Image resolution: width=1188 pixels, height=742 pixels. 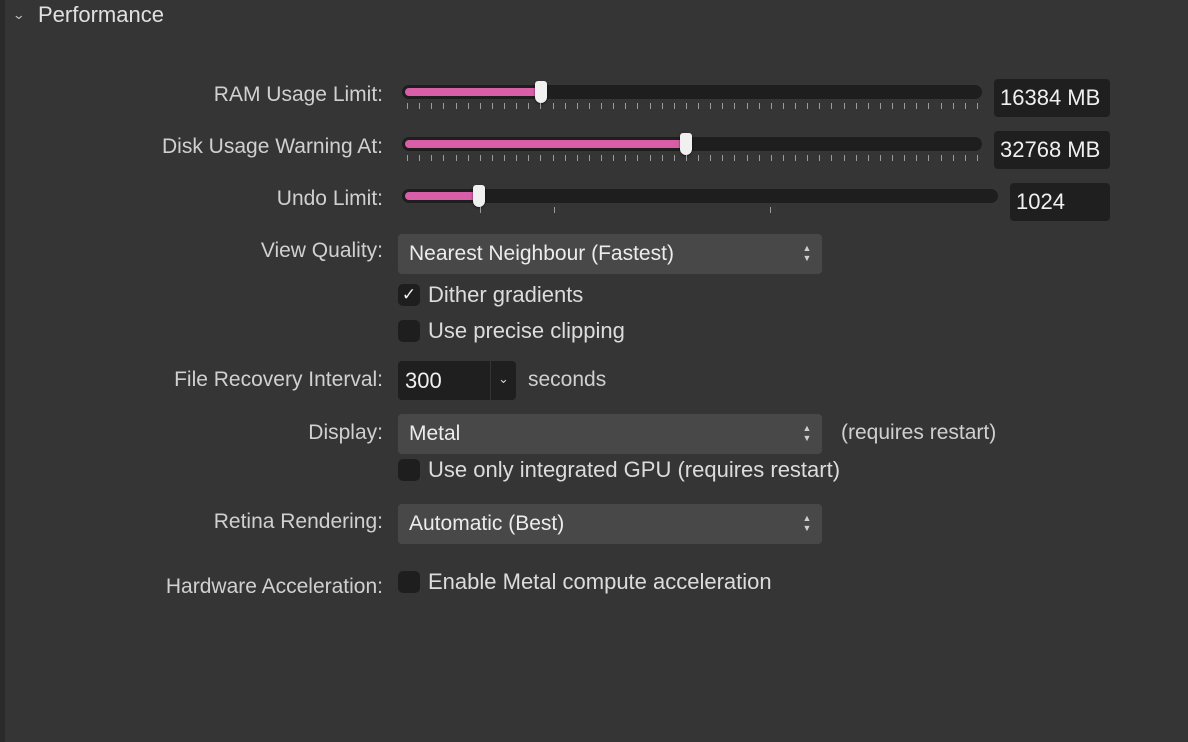 What do you see at coordinates (700, 211) in the screenshot?
I see `undo-limit-slider-ticks` at bounding box center [700, 211].